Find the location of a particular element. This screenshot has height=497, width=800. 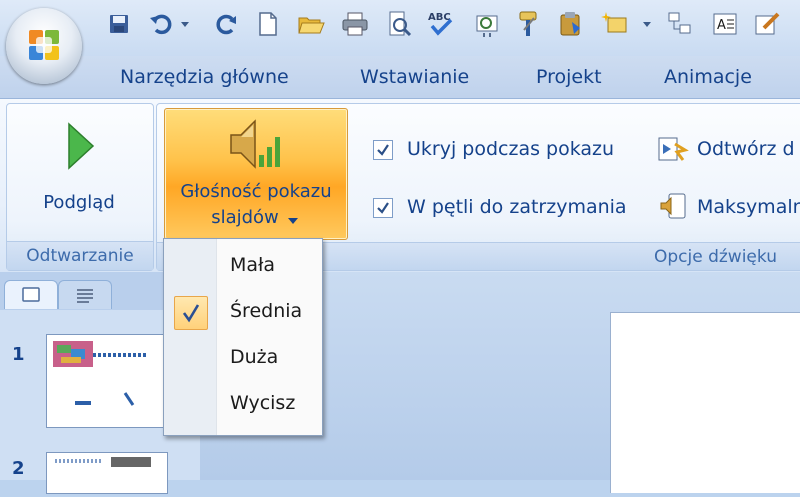

office-logo-icon is located at coordinates (44, 45).